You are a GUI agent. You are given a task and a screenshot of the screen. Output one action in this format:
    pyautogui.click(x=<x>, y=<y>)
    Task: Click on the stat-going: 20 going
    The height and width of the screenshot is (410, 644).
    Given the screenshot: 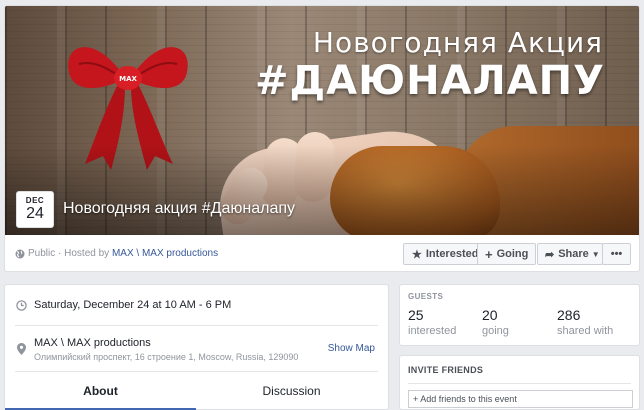 What is the action you would take?
    pyautogui.click(x=495, y=322)
    